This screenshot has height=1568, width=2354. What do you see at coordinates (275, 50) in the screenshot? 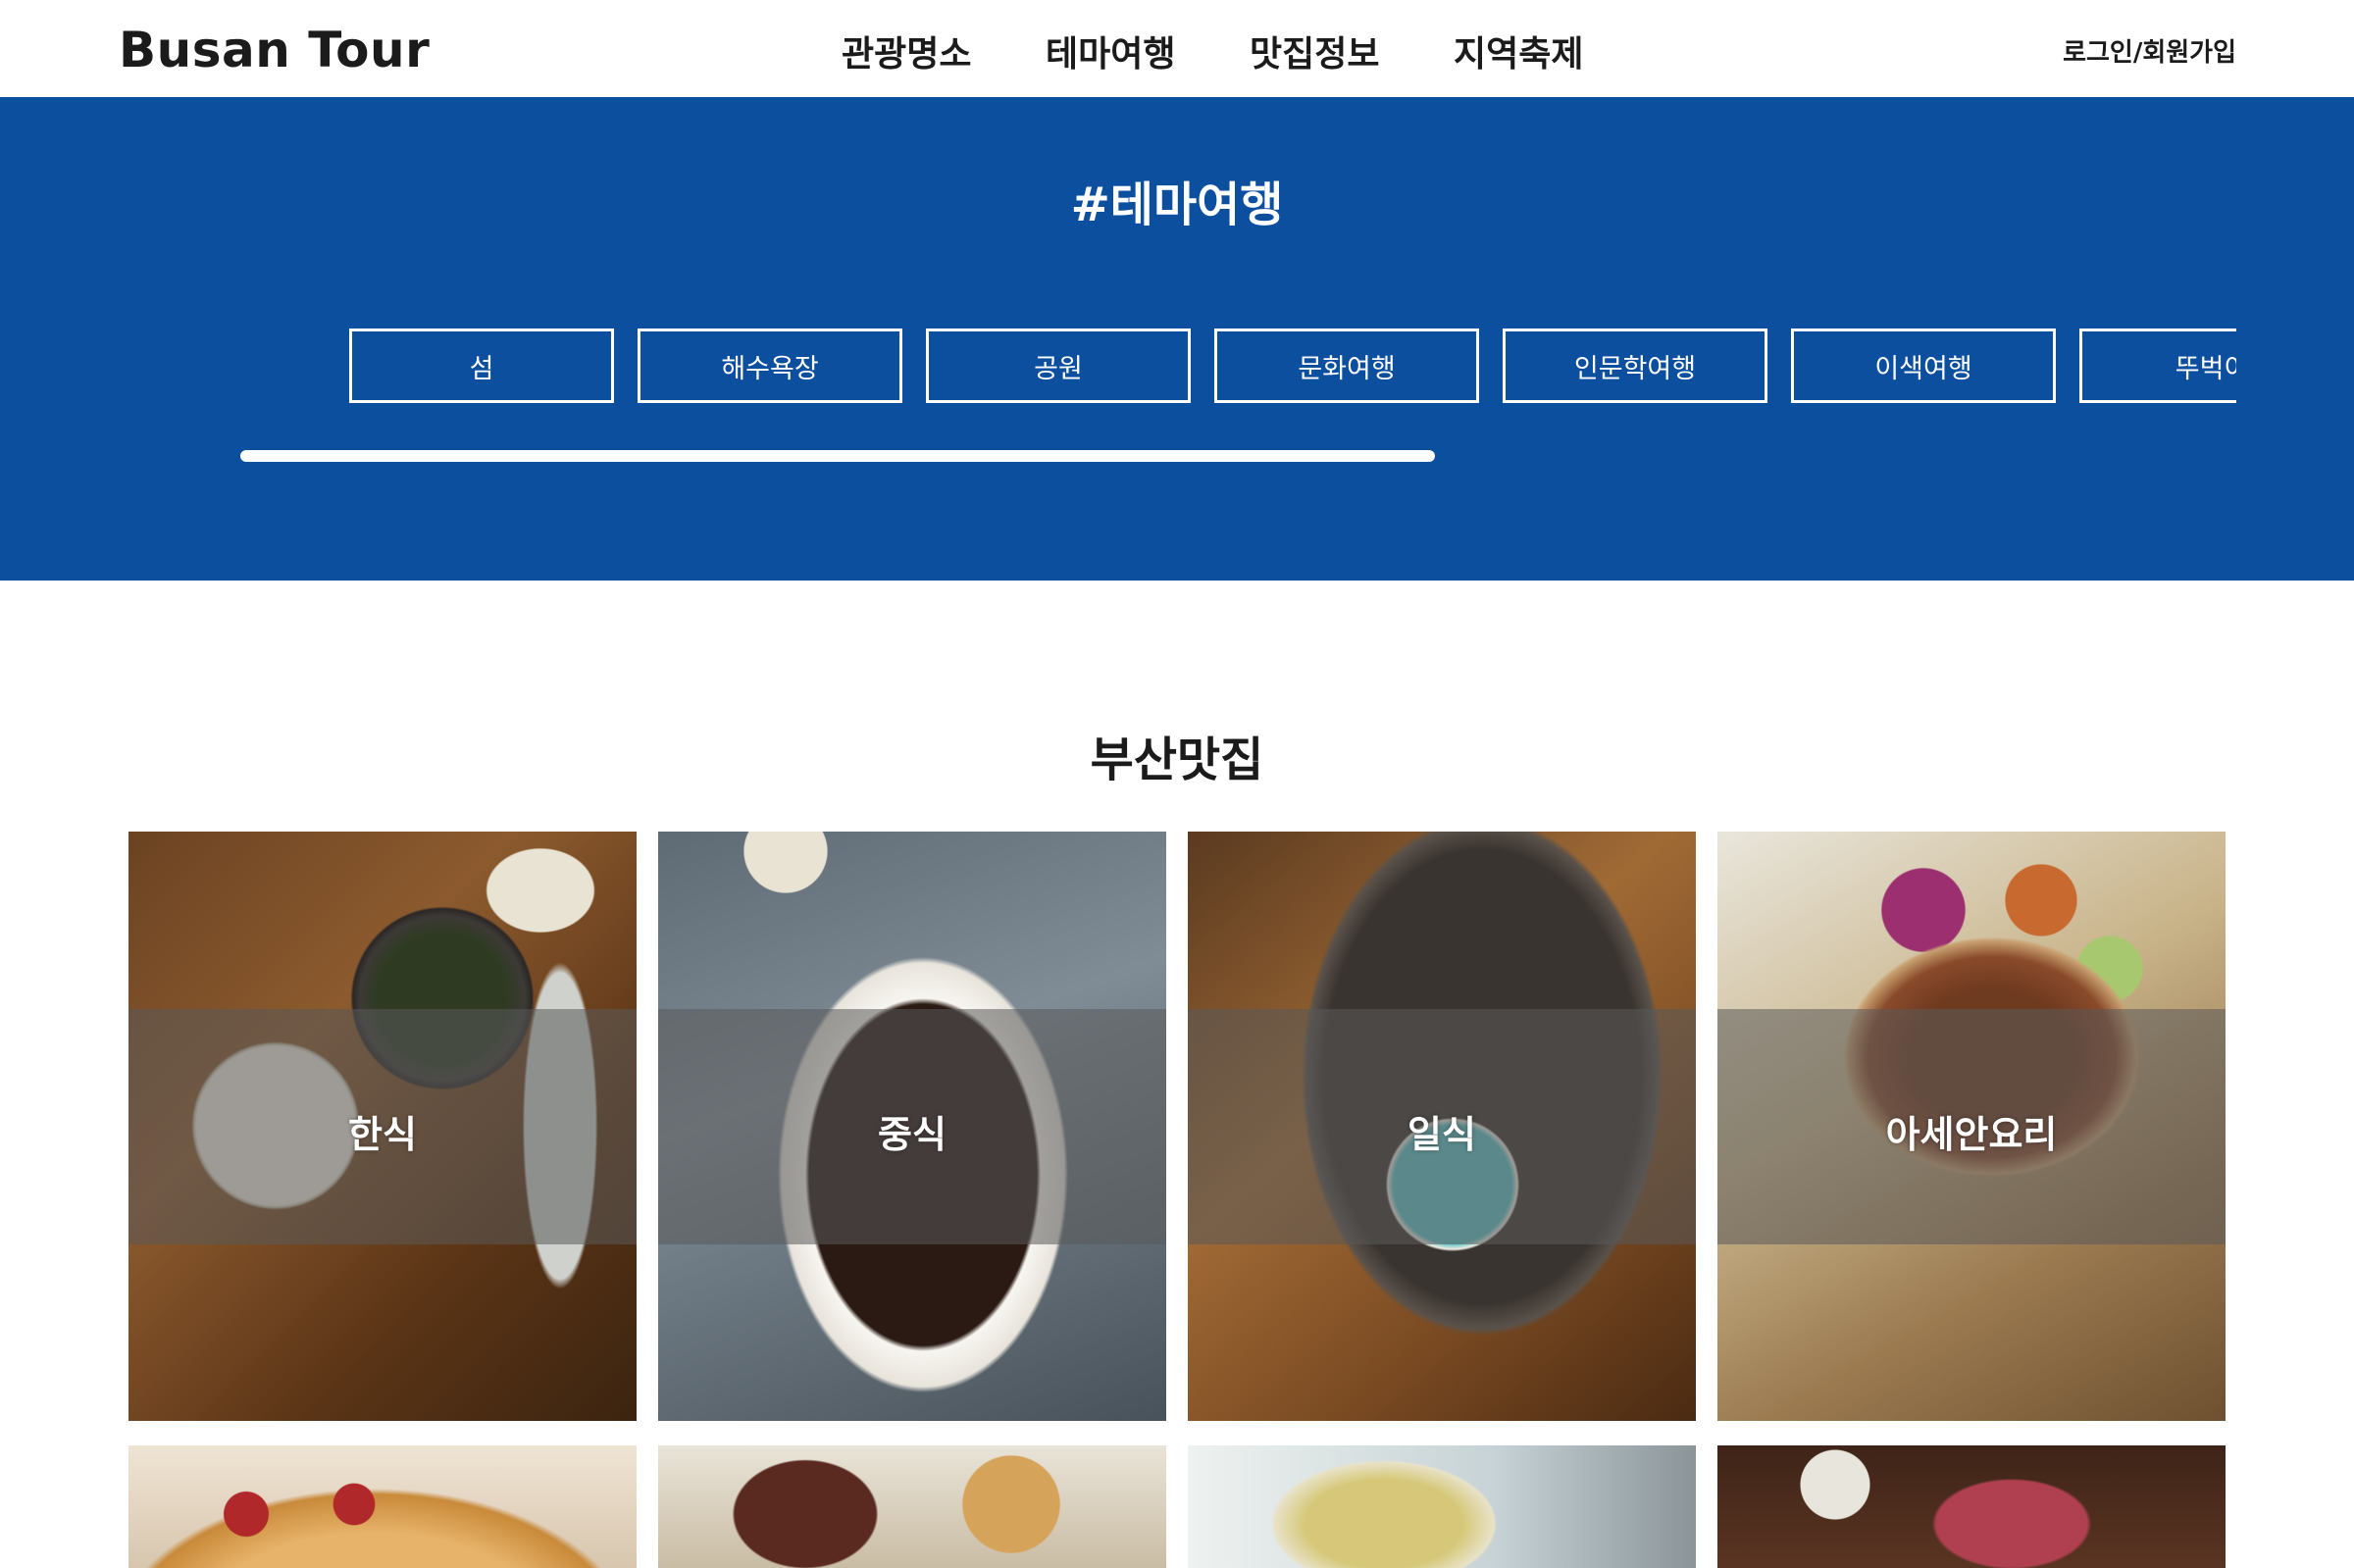
I see `site-logo: Busan Tour` at bounding box center [275, 50].